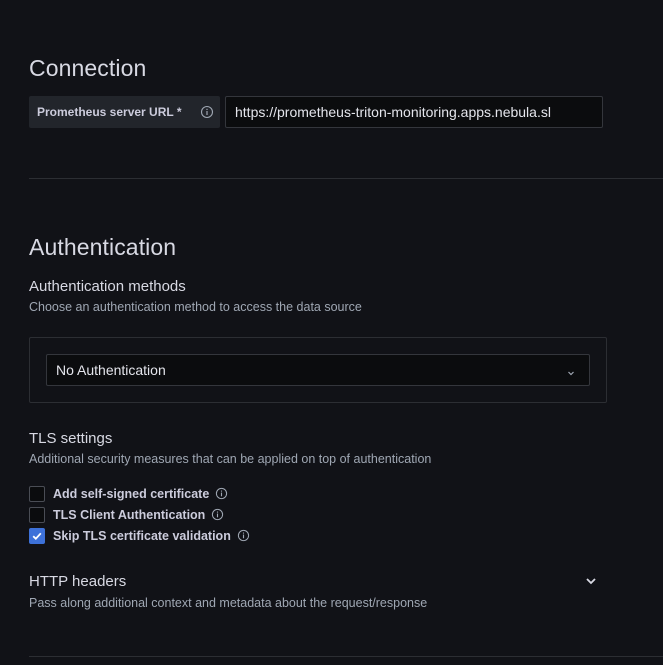 The width and height of the screenshot is (663, 665). I want to click on prometheus-url-label-text: Prometheus server URL *, so click(109, 112).